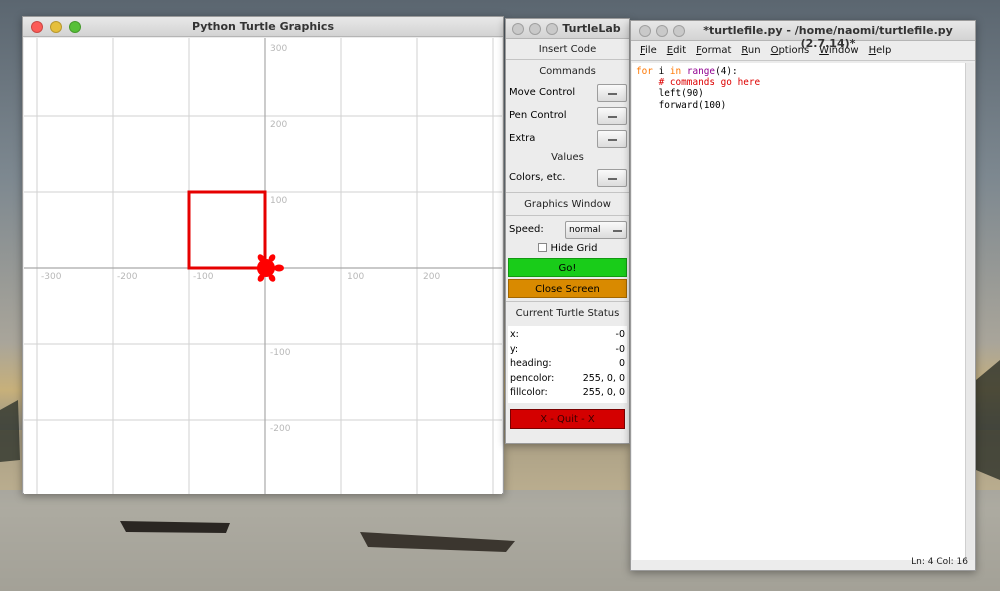  Describe the element at coordinates (603, 392) in the screenshot. I see `fillcolor-value: 255, 0, 0` at that location.